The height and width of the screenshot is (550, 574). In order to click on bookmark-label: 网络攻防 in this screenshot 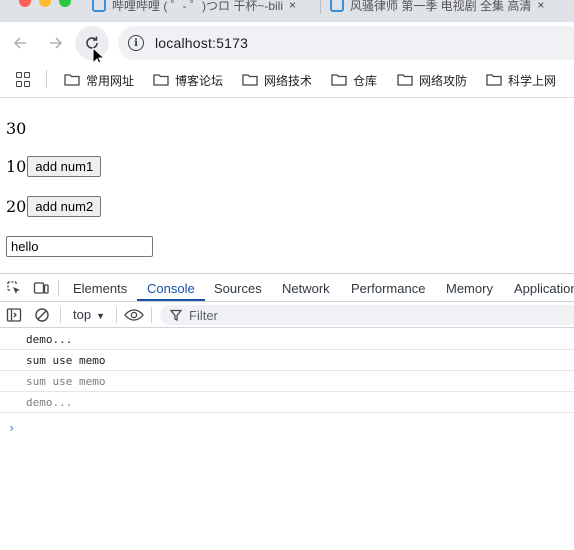, I will do `click(443, 80)`.